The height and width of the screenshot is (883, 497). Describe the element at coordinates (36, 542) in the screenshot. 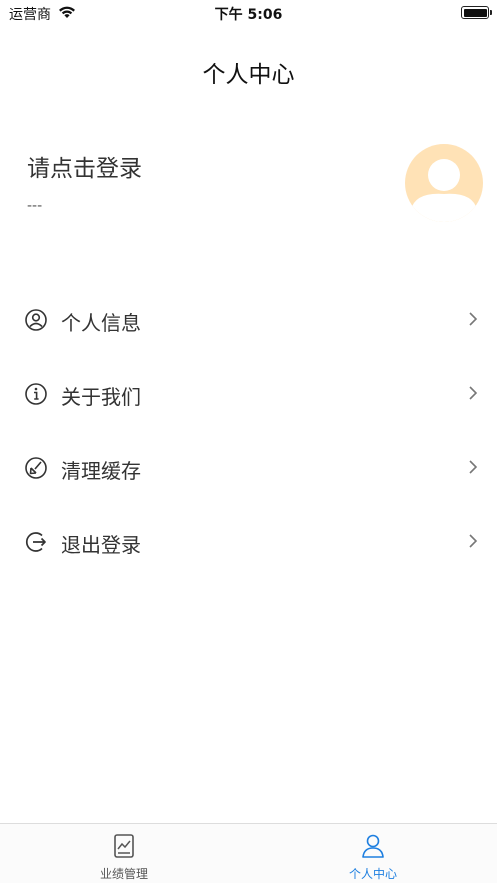

I see `logout-icon` at that location.